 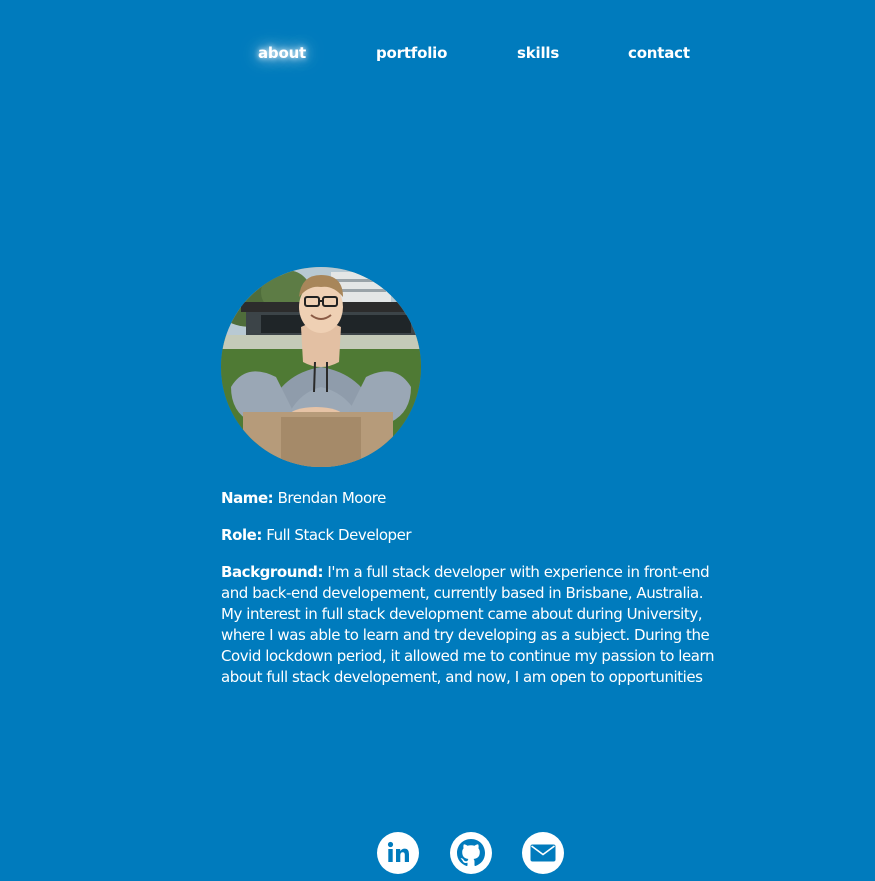 What do you see at coordinates (538, 53) in the screenshot?
I see `nav-skills-link: skills` at bounding box center [538, 53].